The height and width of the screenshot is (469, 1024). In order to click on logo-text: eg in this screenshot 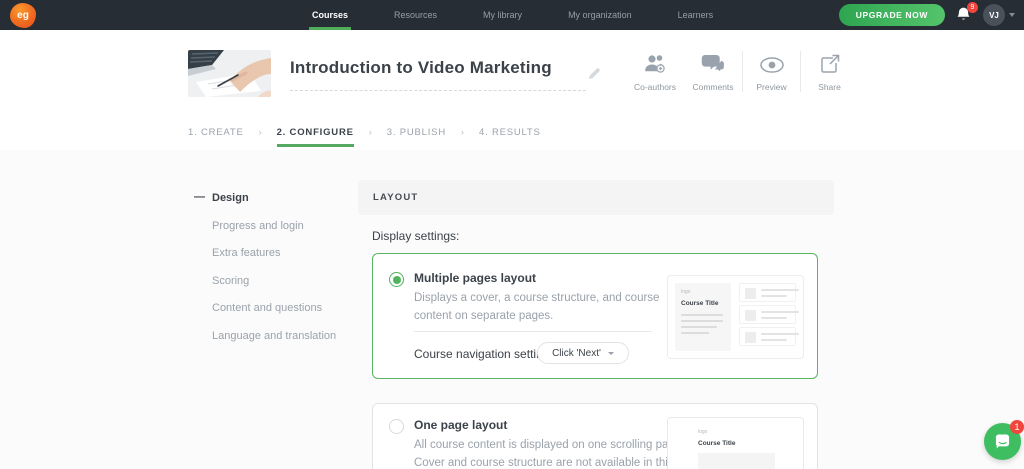, I will do `click(23, 15)`.